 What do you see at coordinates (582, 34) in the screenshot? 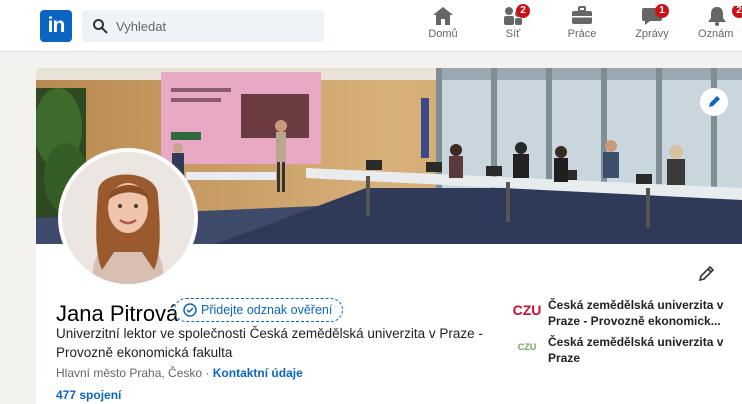
I see `nav-jobs-label: Práce` at bounding box center [582, 34].